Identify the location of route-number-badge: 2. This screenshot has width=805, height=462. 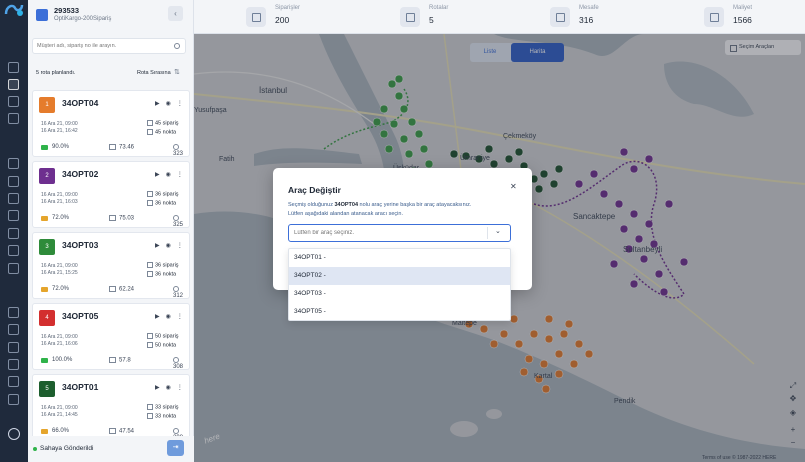
(47, 176).